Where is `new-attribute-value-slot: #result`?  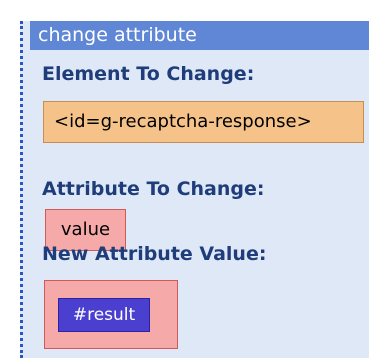 new-attribute-value-slot: #result is located at coordinates (111, 314).